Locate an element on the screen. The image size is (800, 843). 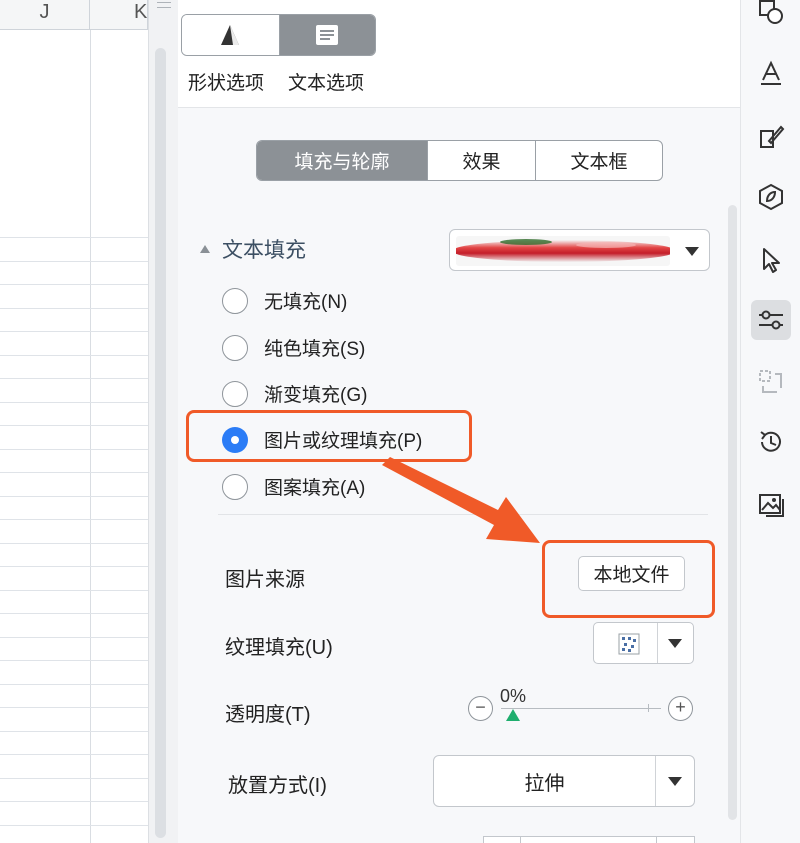
radio-no-fill: 无填充(N) is located at coordinates (284, 300).